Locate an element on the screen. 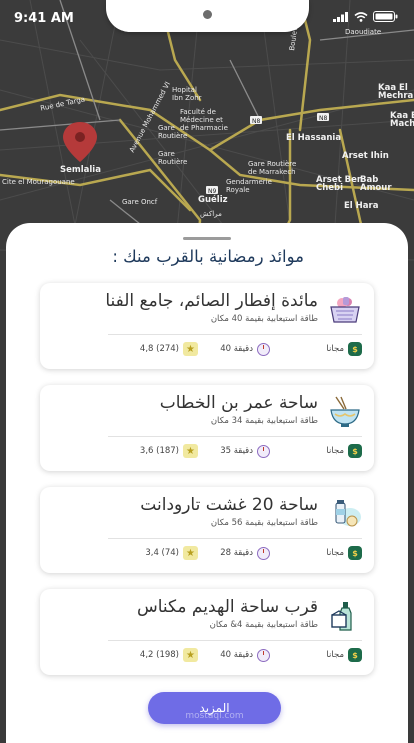 This screenshot has height=743, width=414. map-label: Gare Oncf is located at coordinates (140, 202).